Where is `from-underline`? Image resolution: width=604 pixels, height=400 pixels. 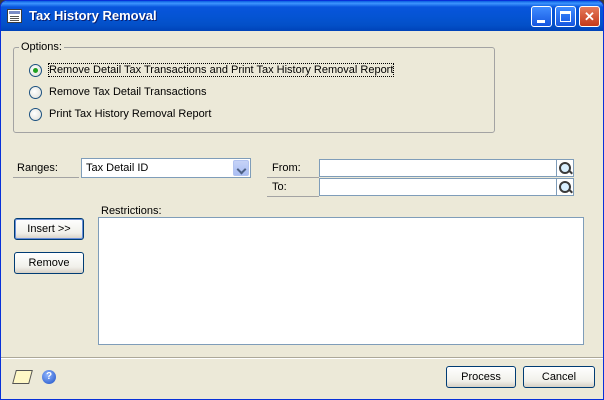
from-underline is located at coordinates (293, 177).